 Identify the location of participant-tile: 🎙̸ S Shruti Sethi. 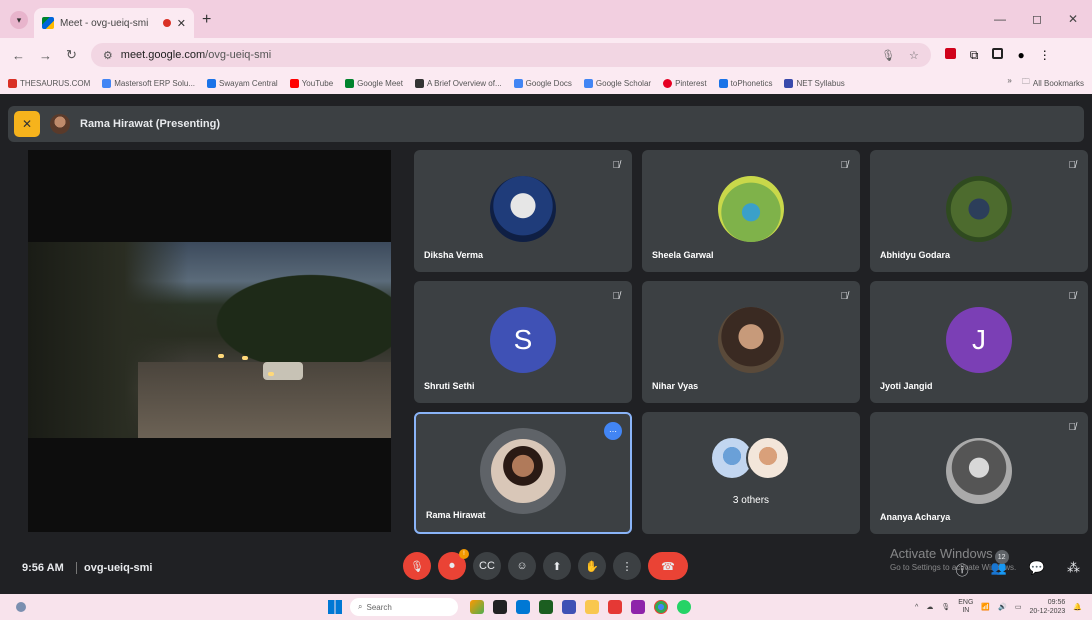
(523, 342).